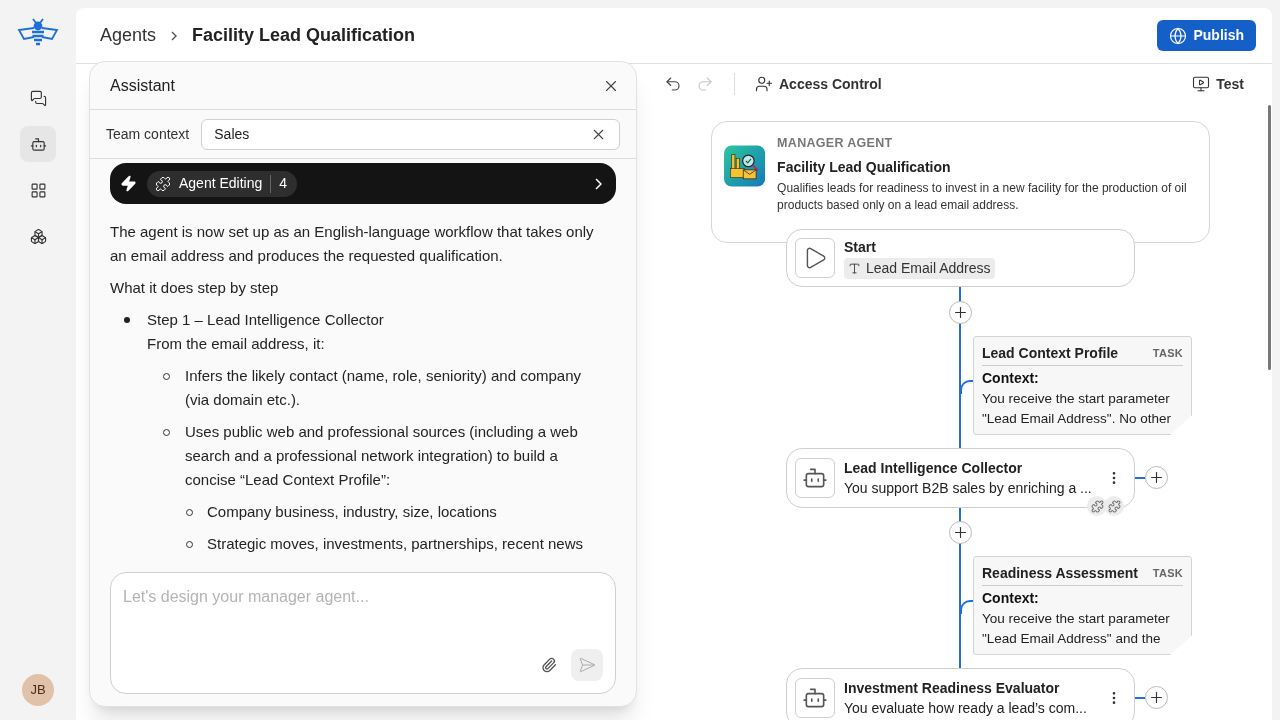  I want to click on skill-chip: Agent Editing 4, so click(222, 183).